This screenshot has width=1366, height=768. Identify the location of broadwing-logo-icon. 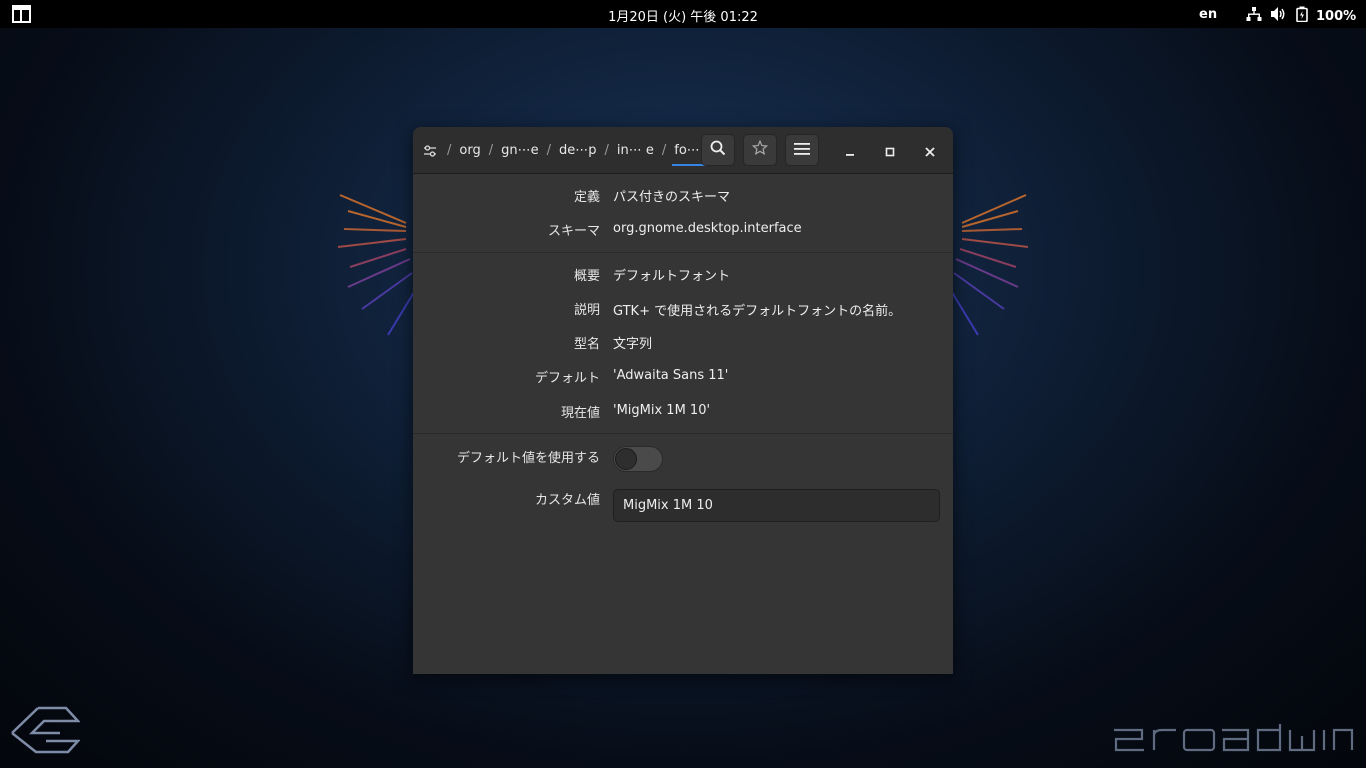
(45, 730).